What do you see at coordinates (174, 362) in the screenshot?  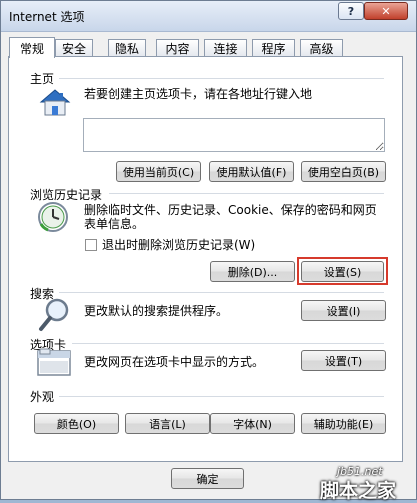 I see `tabs-description: 更改网页在选项卡中显示的方式。` at bounding box center [174, 362].